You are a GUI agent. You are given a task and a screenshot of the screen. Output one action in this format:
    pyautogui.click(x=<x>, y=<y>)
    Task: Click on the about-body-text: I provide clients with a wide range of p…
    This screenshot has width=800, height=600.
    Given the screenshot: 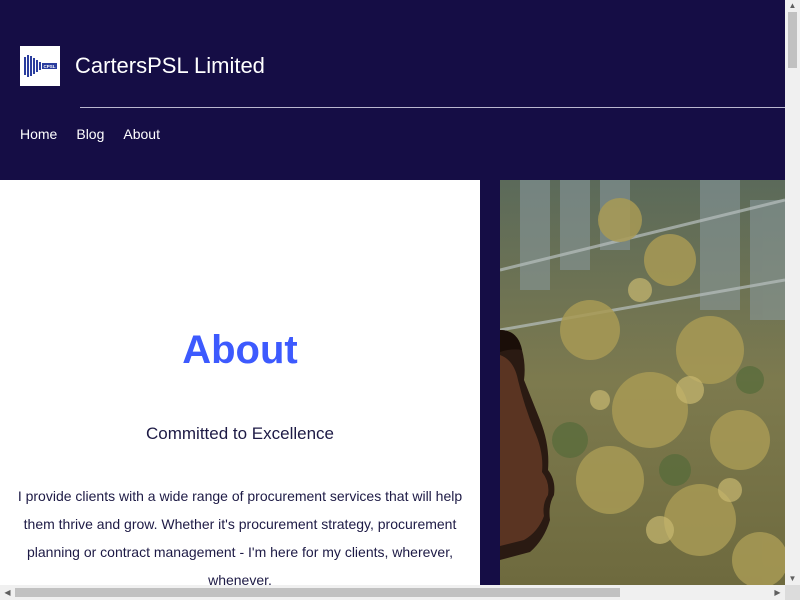 What is the action you would take?
    pyautogui.click(x=240, y=536)
    